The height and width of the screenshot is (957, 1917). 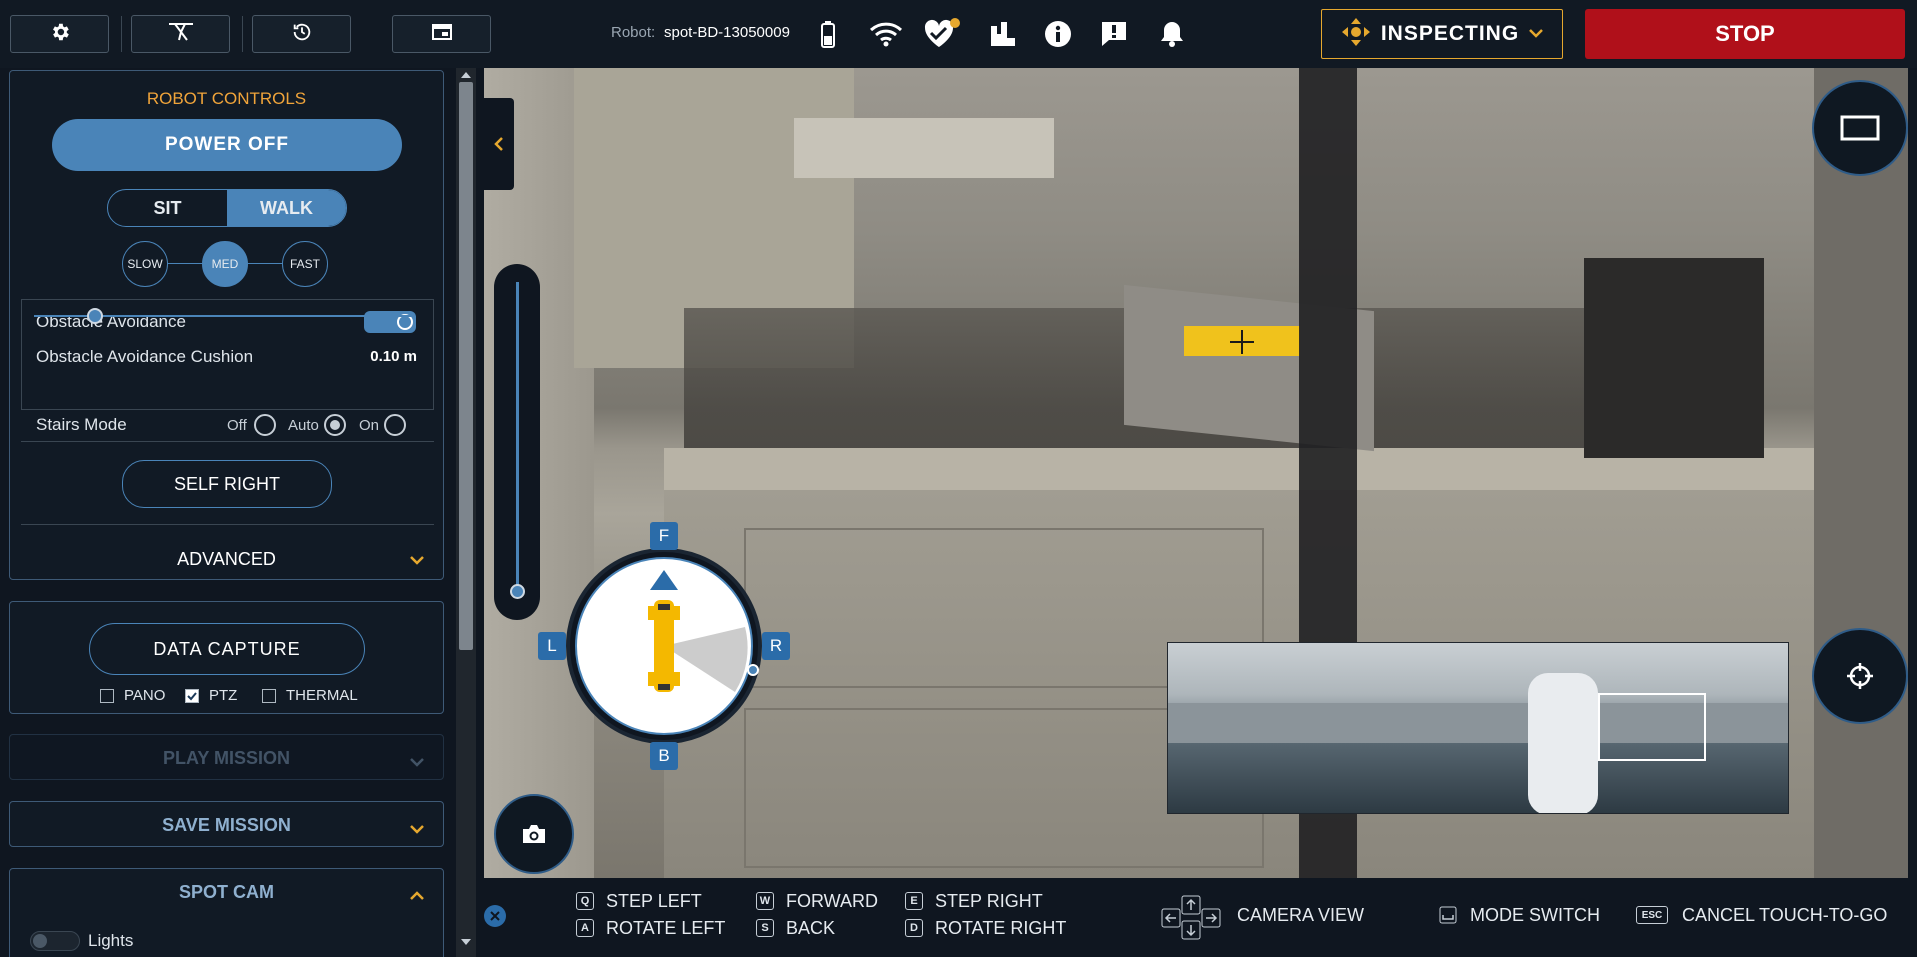 I want to click on mode-label: INSPECTING, so click(x=1450, y=33).